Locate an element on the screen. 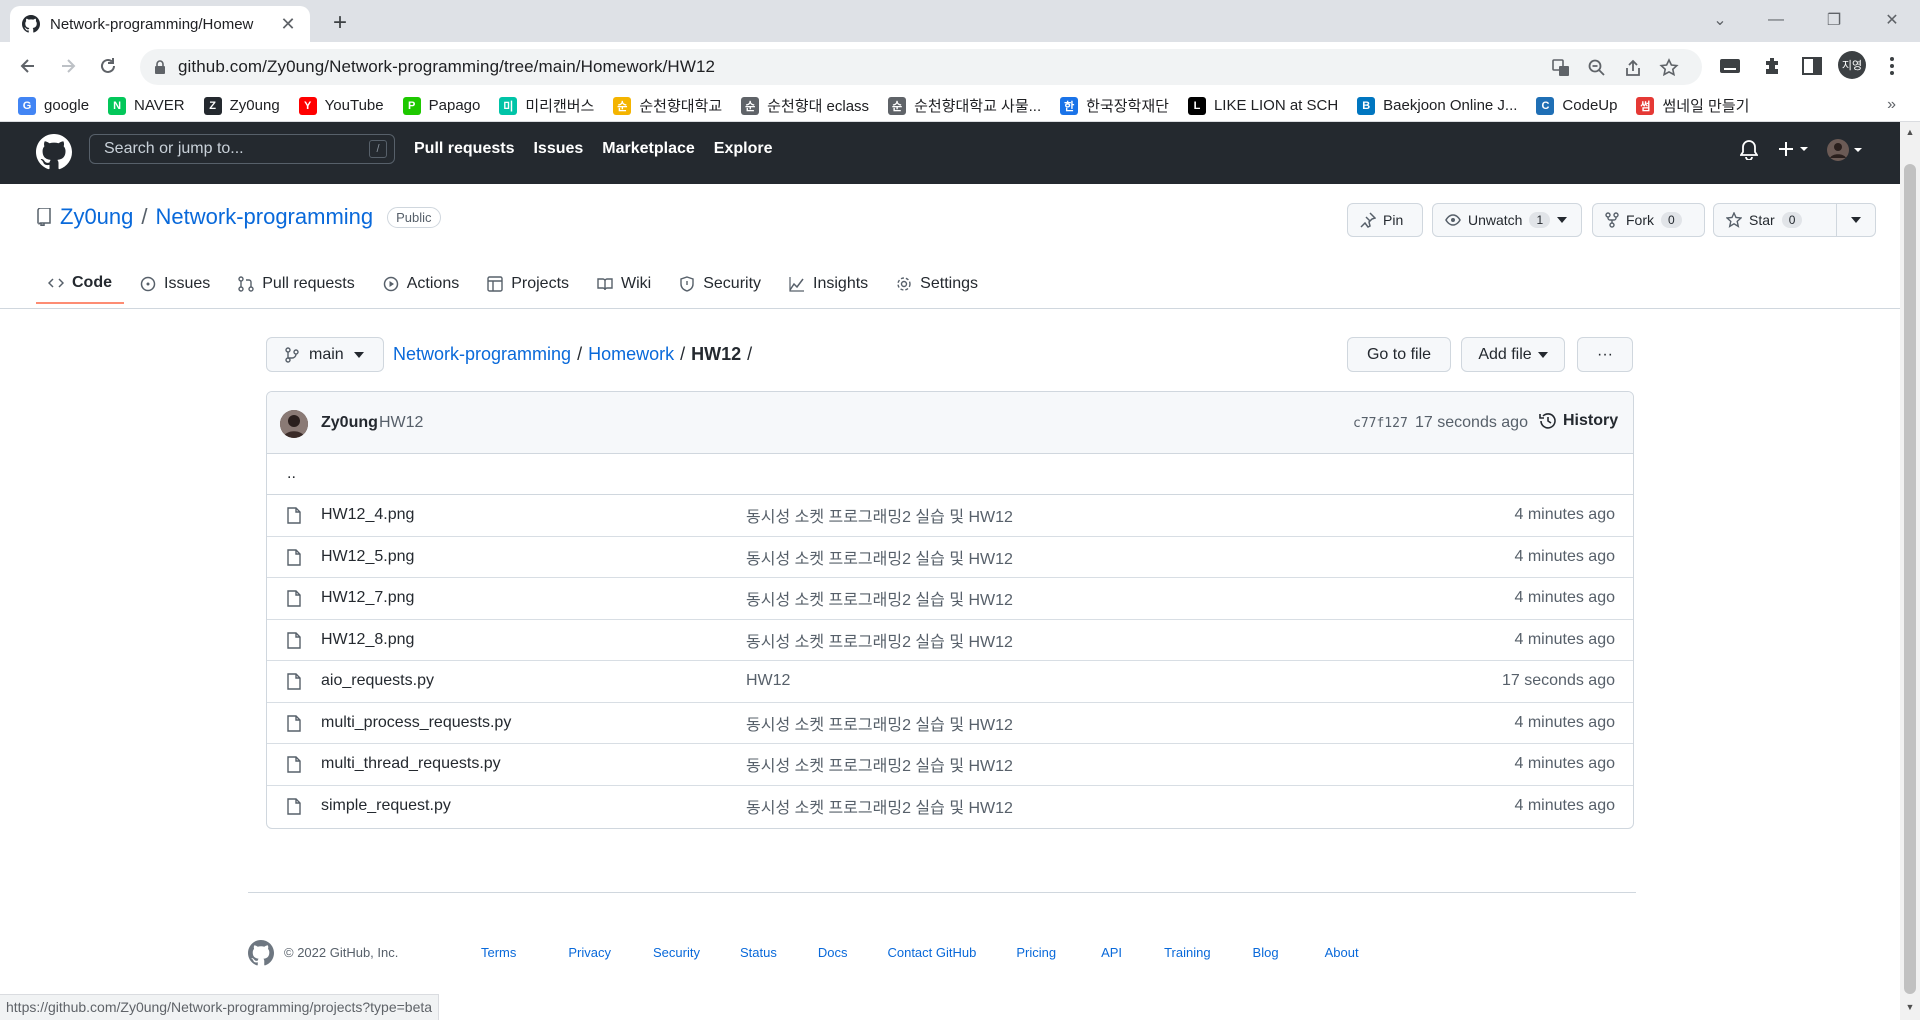 The height and width of the screenshot is (1020, 1920). translate-icon is located at coordinates (1561, 68).